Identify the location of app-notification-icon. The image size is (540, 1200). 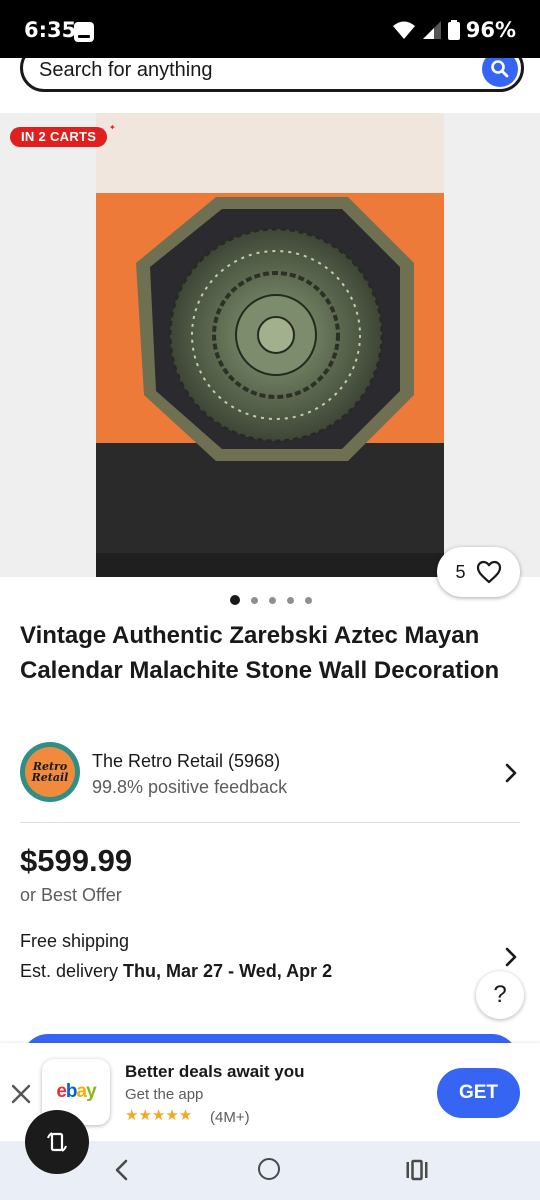
(84, 32).